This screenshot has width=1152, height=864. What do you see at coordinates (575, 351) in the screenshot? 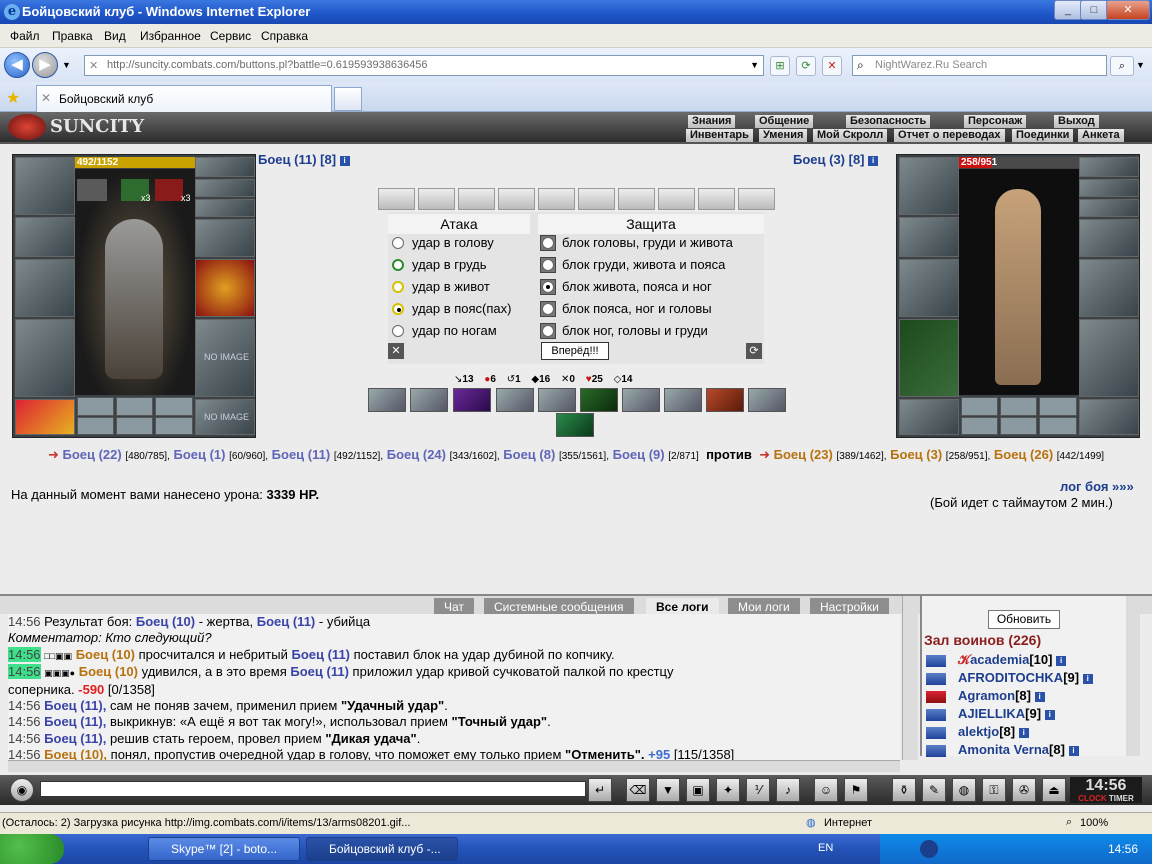
I see `forward-button: Вперёд!!!` at bounding box center [575, 351].